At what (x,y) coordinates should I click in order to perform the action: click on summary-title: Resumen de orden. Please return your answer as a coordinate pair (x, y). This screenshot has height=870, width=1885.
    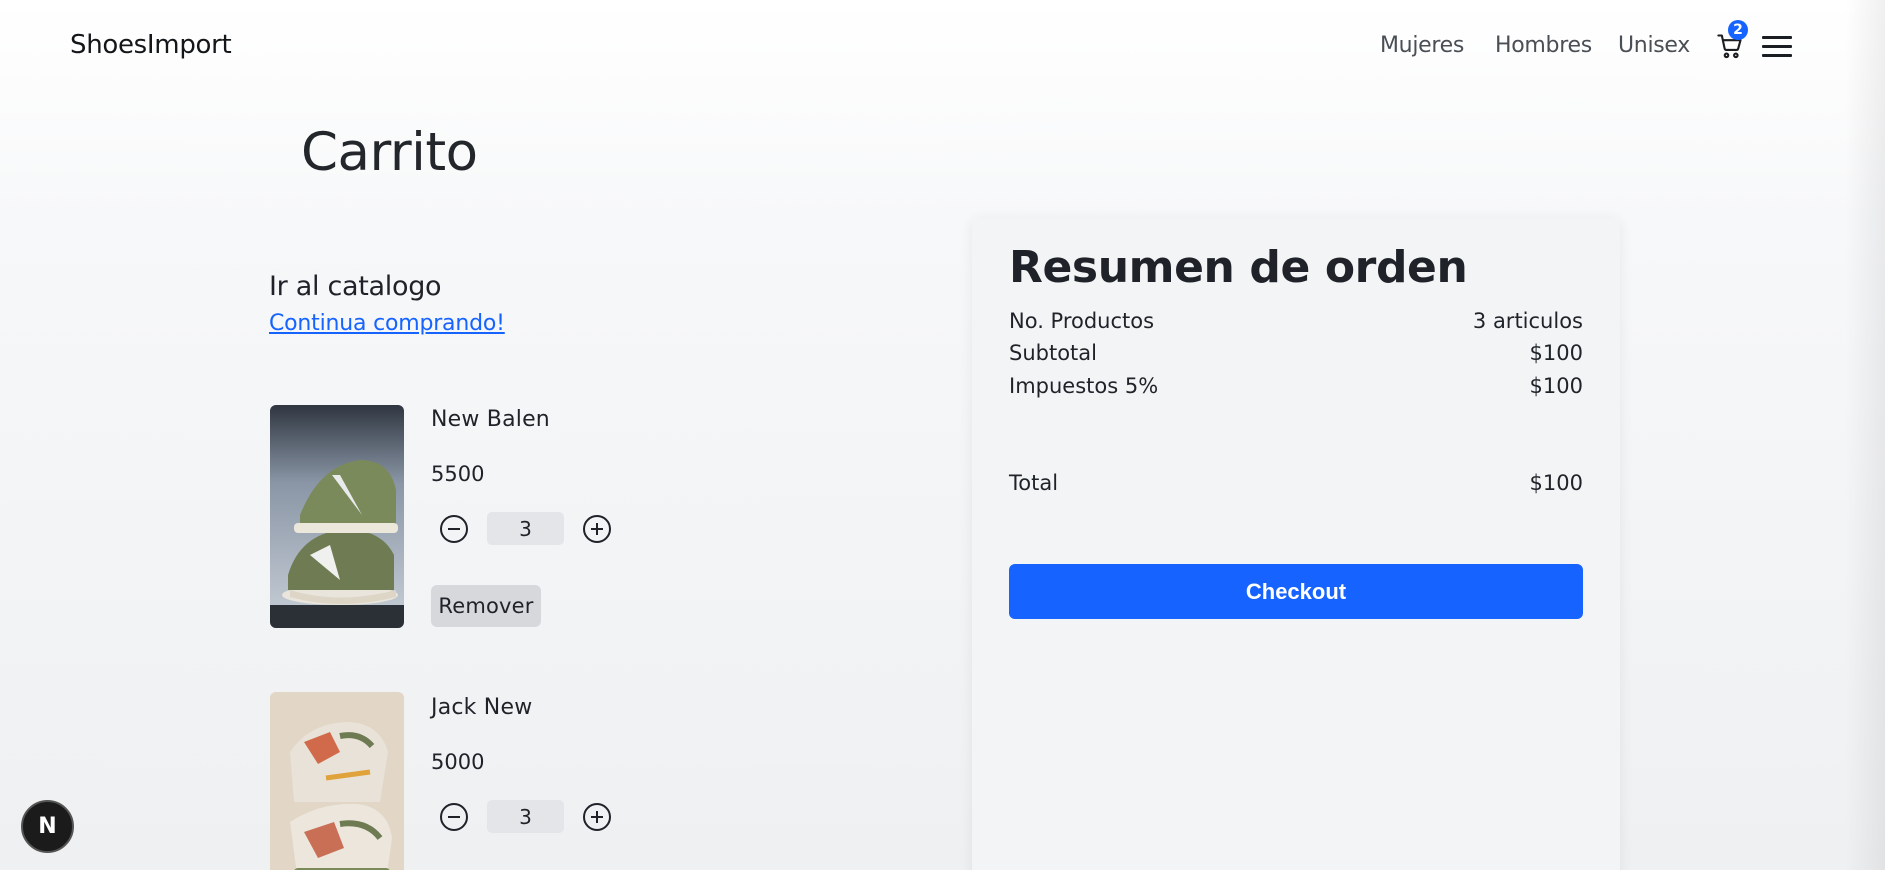
    Looking at the image, I should click on (1238, 267).